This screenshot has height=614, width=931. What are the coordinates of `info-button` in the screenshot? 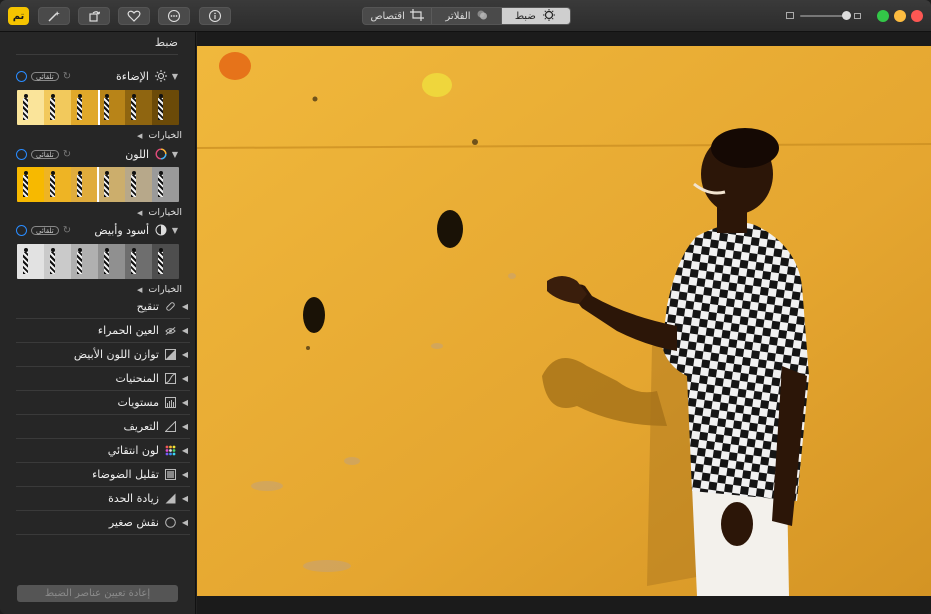 It's located at (215, 16).